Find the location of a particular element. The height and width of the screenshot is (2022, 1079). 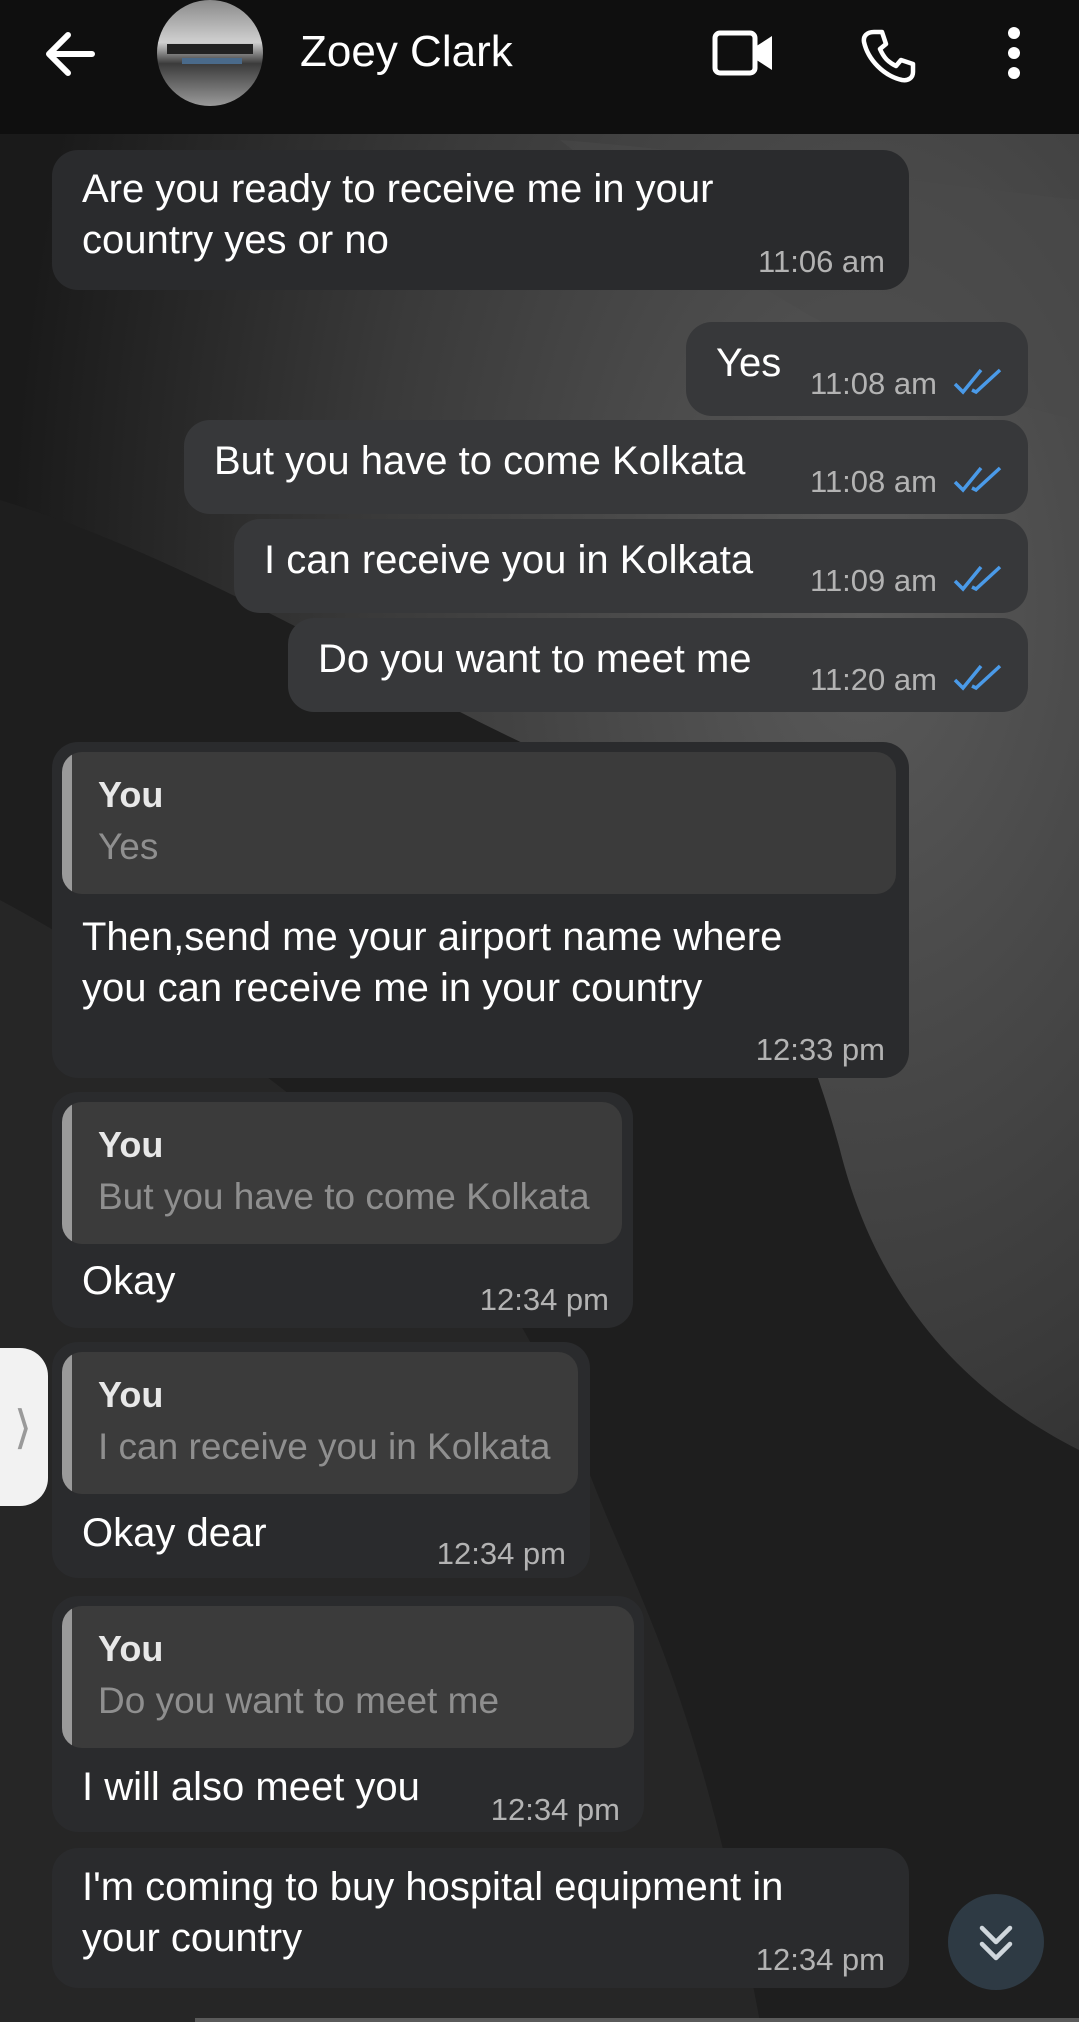

input-bar-edge is located at coordinates (637, 2020).